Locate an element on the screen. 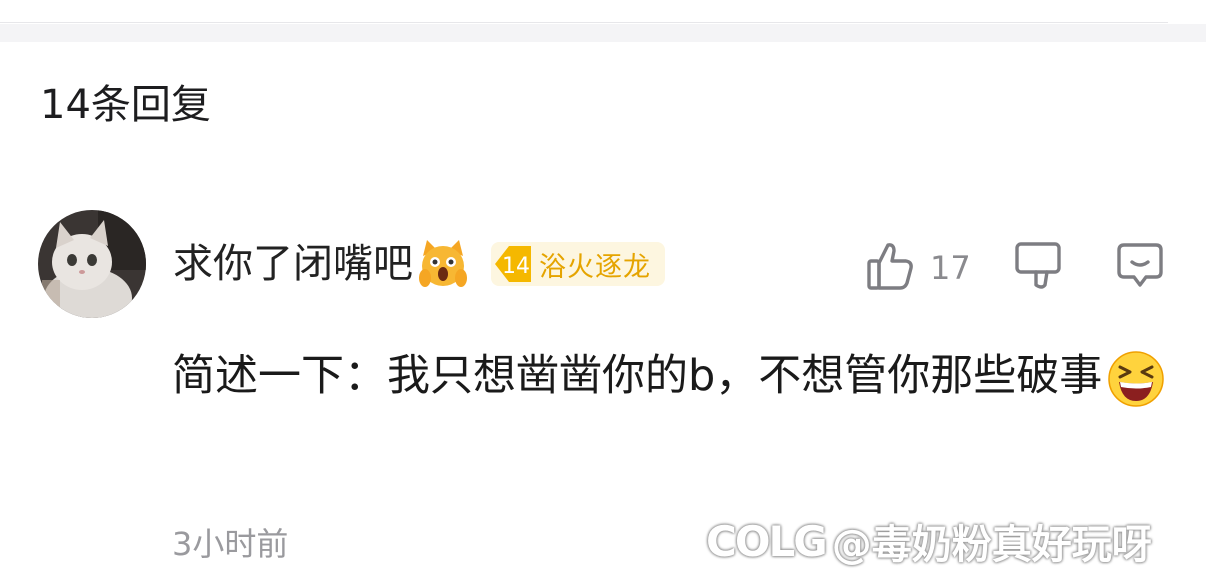  top-divider is located at coordinates (603, 21).